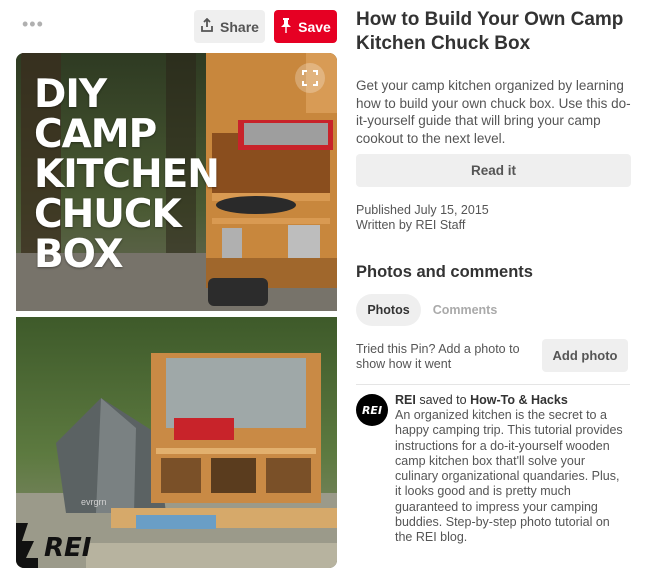 Image resolution: width=647 pixels, height=582 pixels. I want to click on author: Written by REI Staff, so click(411, 225).